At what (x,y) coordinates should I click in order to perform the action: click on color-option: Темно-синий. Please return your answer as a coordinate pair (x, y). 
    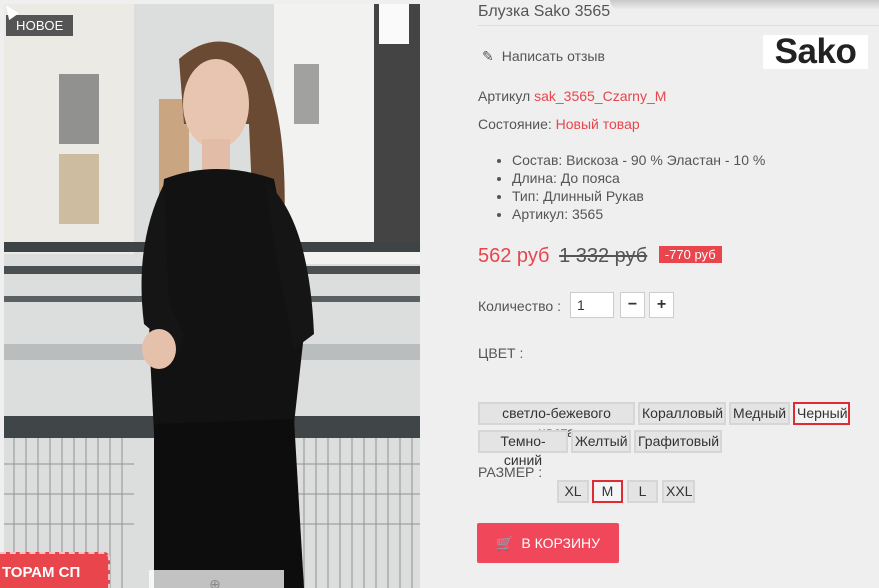
    Looking at the image, I should click on (523, 449).